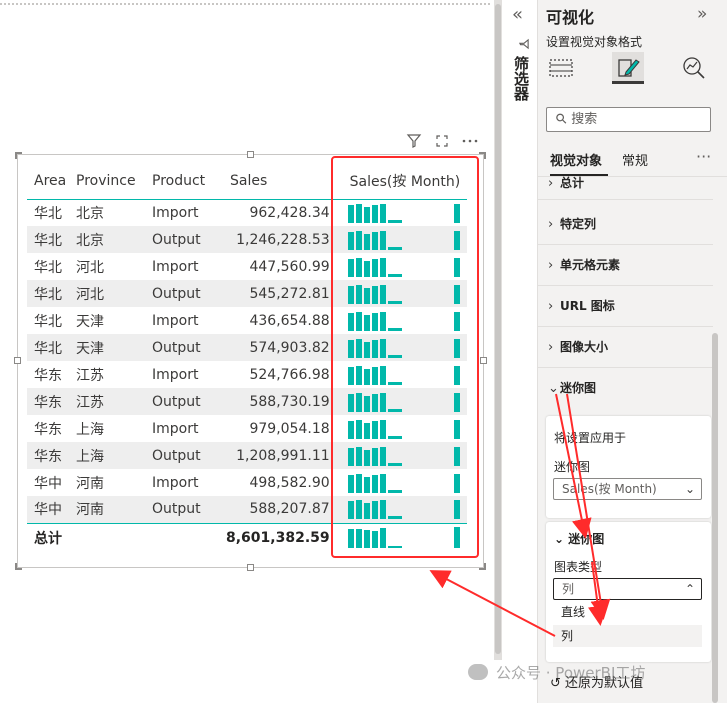 This screenshot has width=727, height=703. I want to click on format-visual-tab, so click(628, 68).